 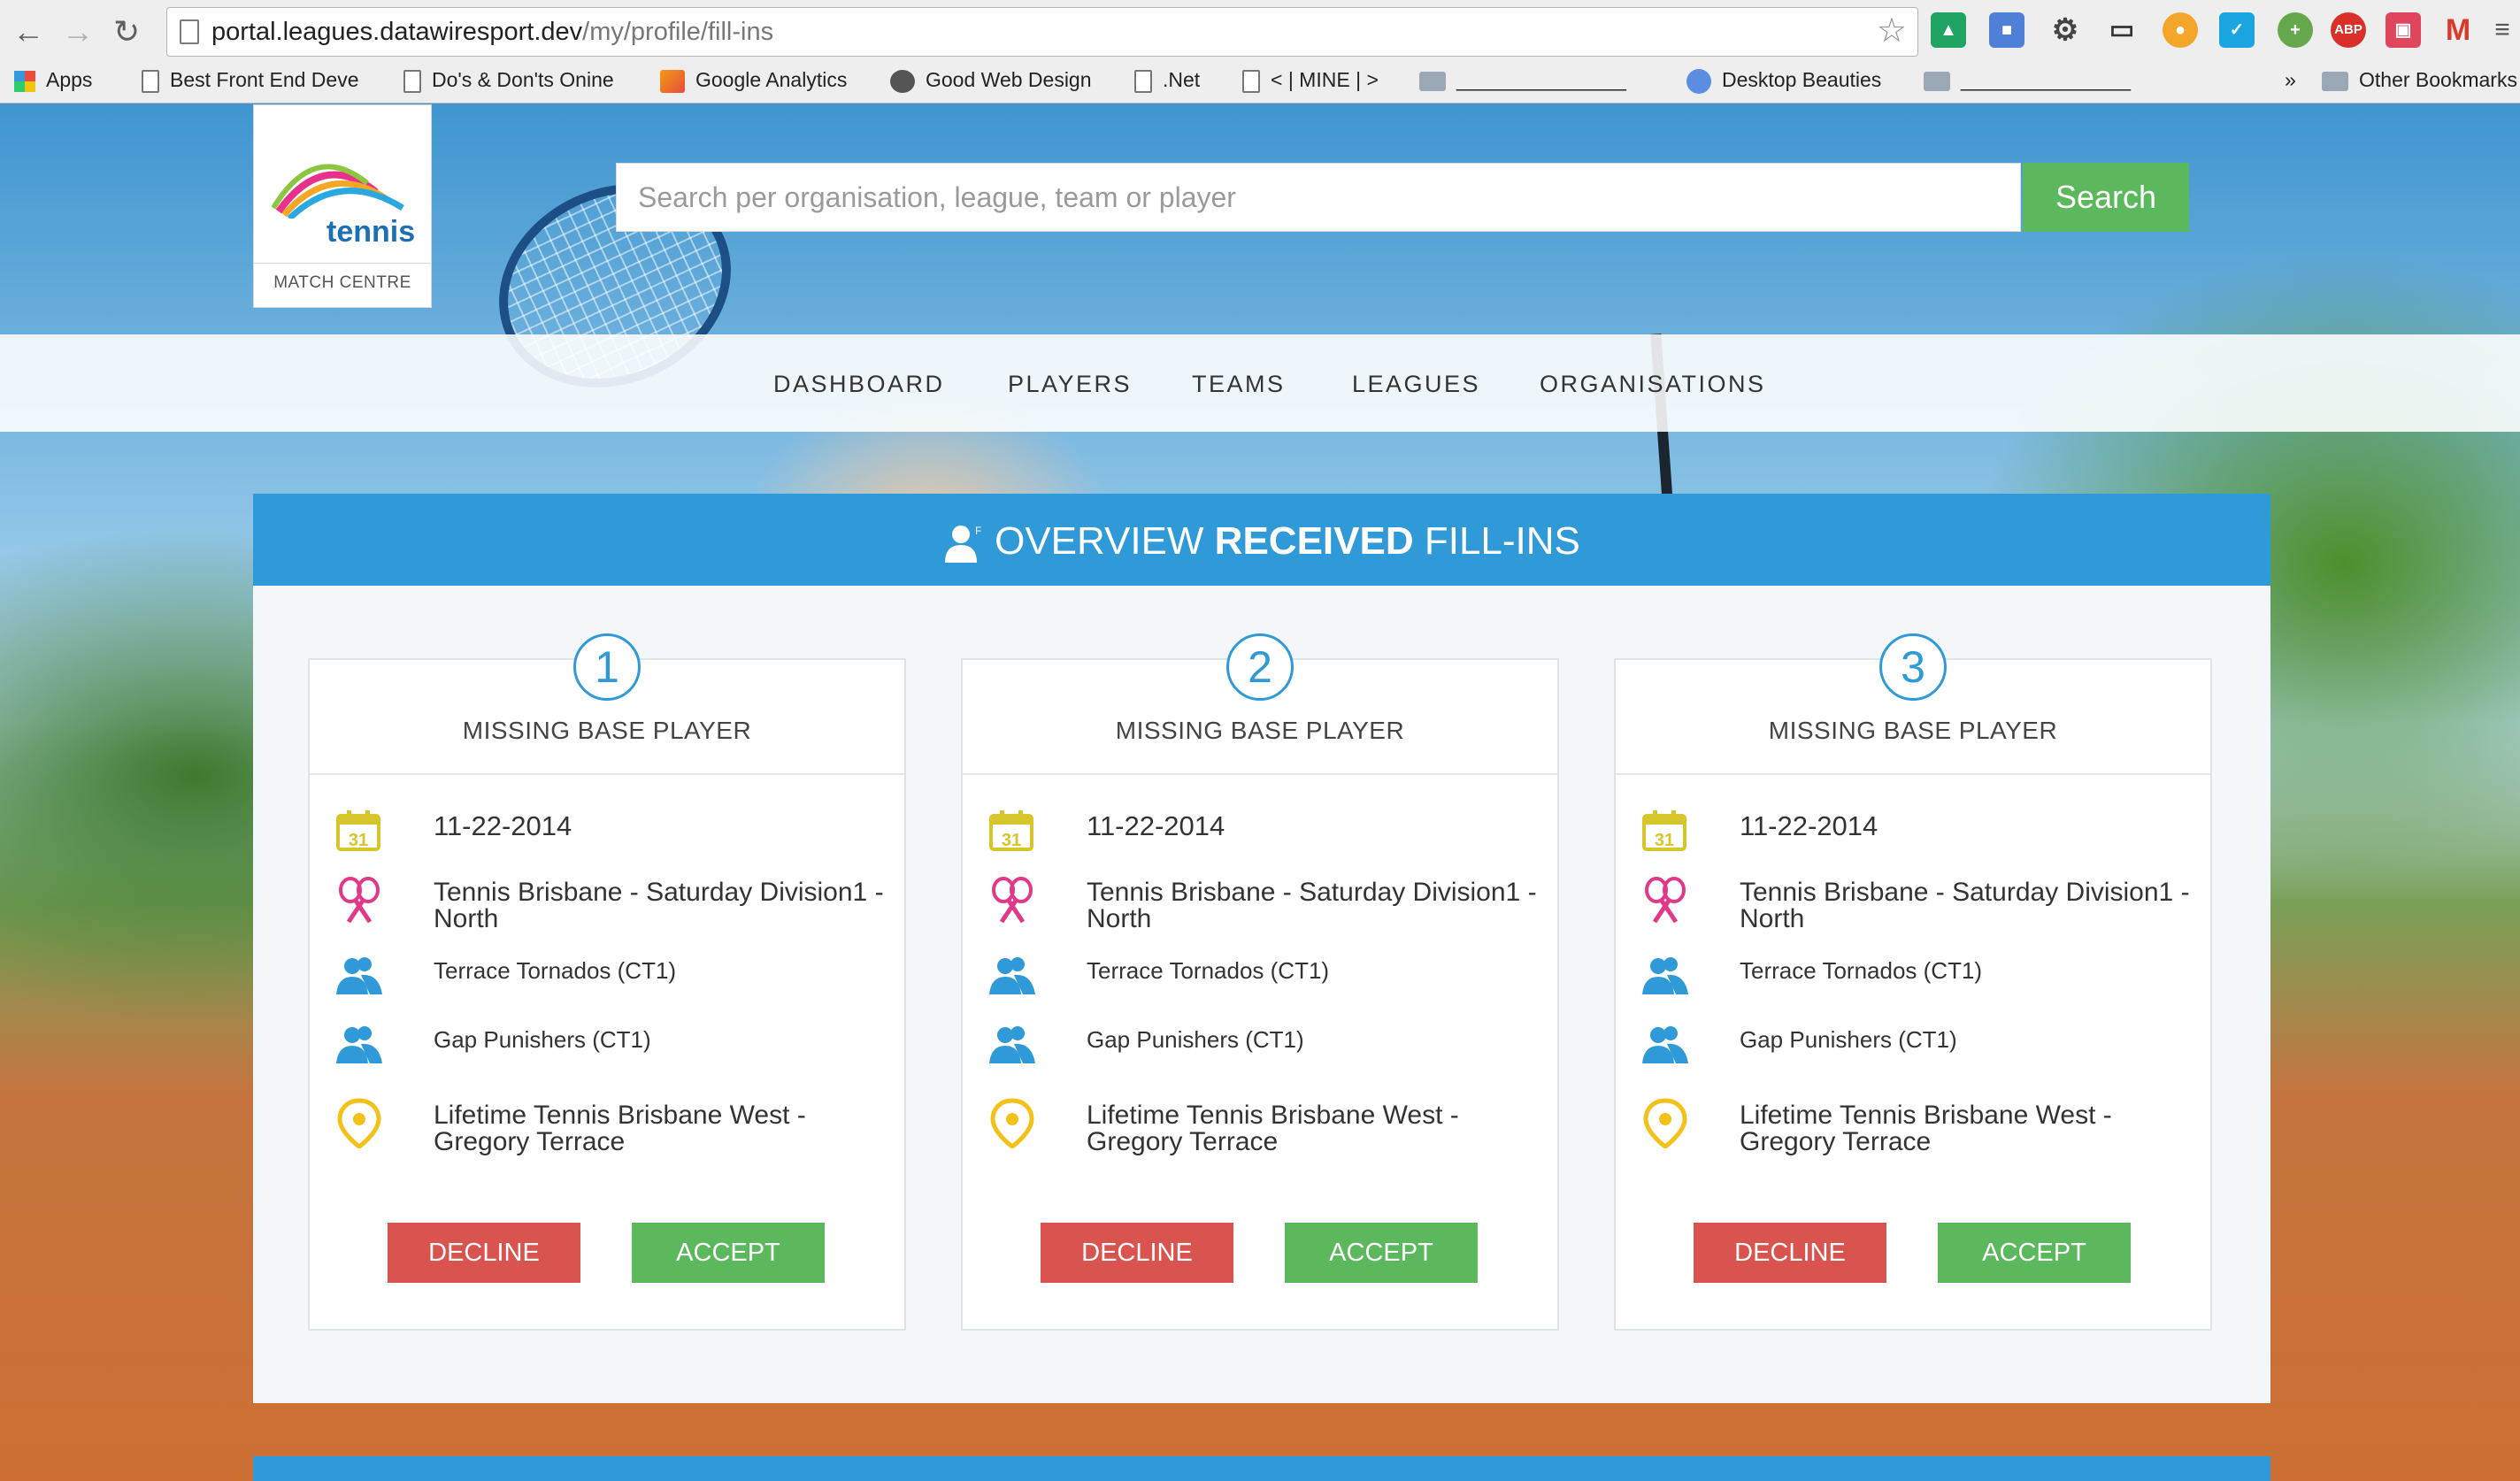 I want to click on bookmark-item: Do's & Don'ts Onine, so click(x=508, y=80).